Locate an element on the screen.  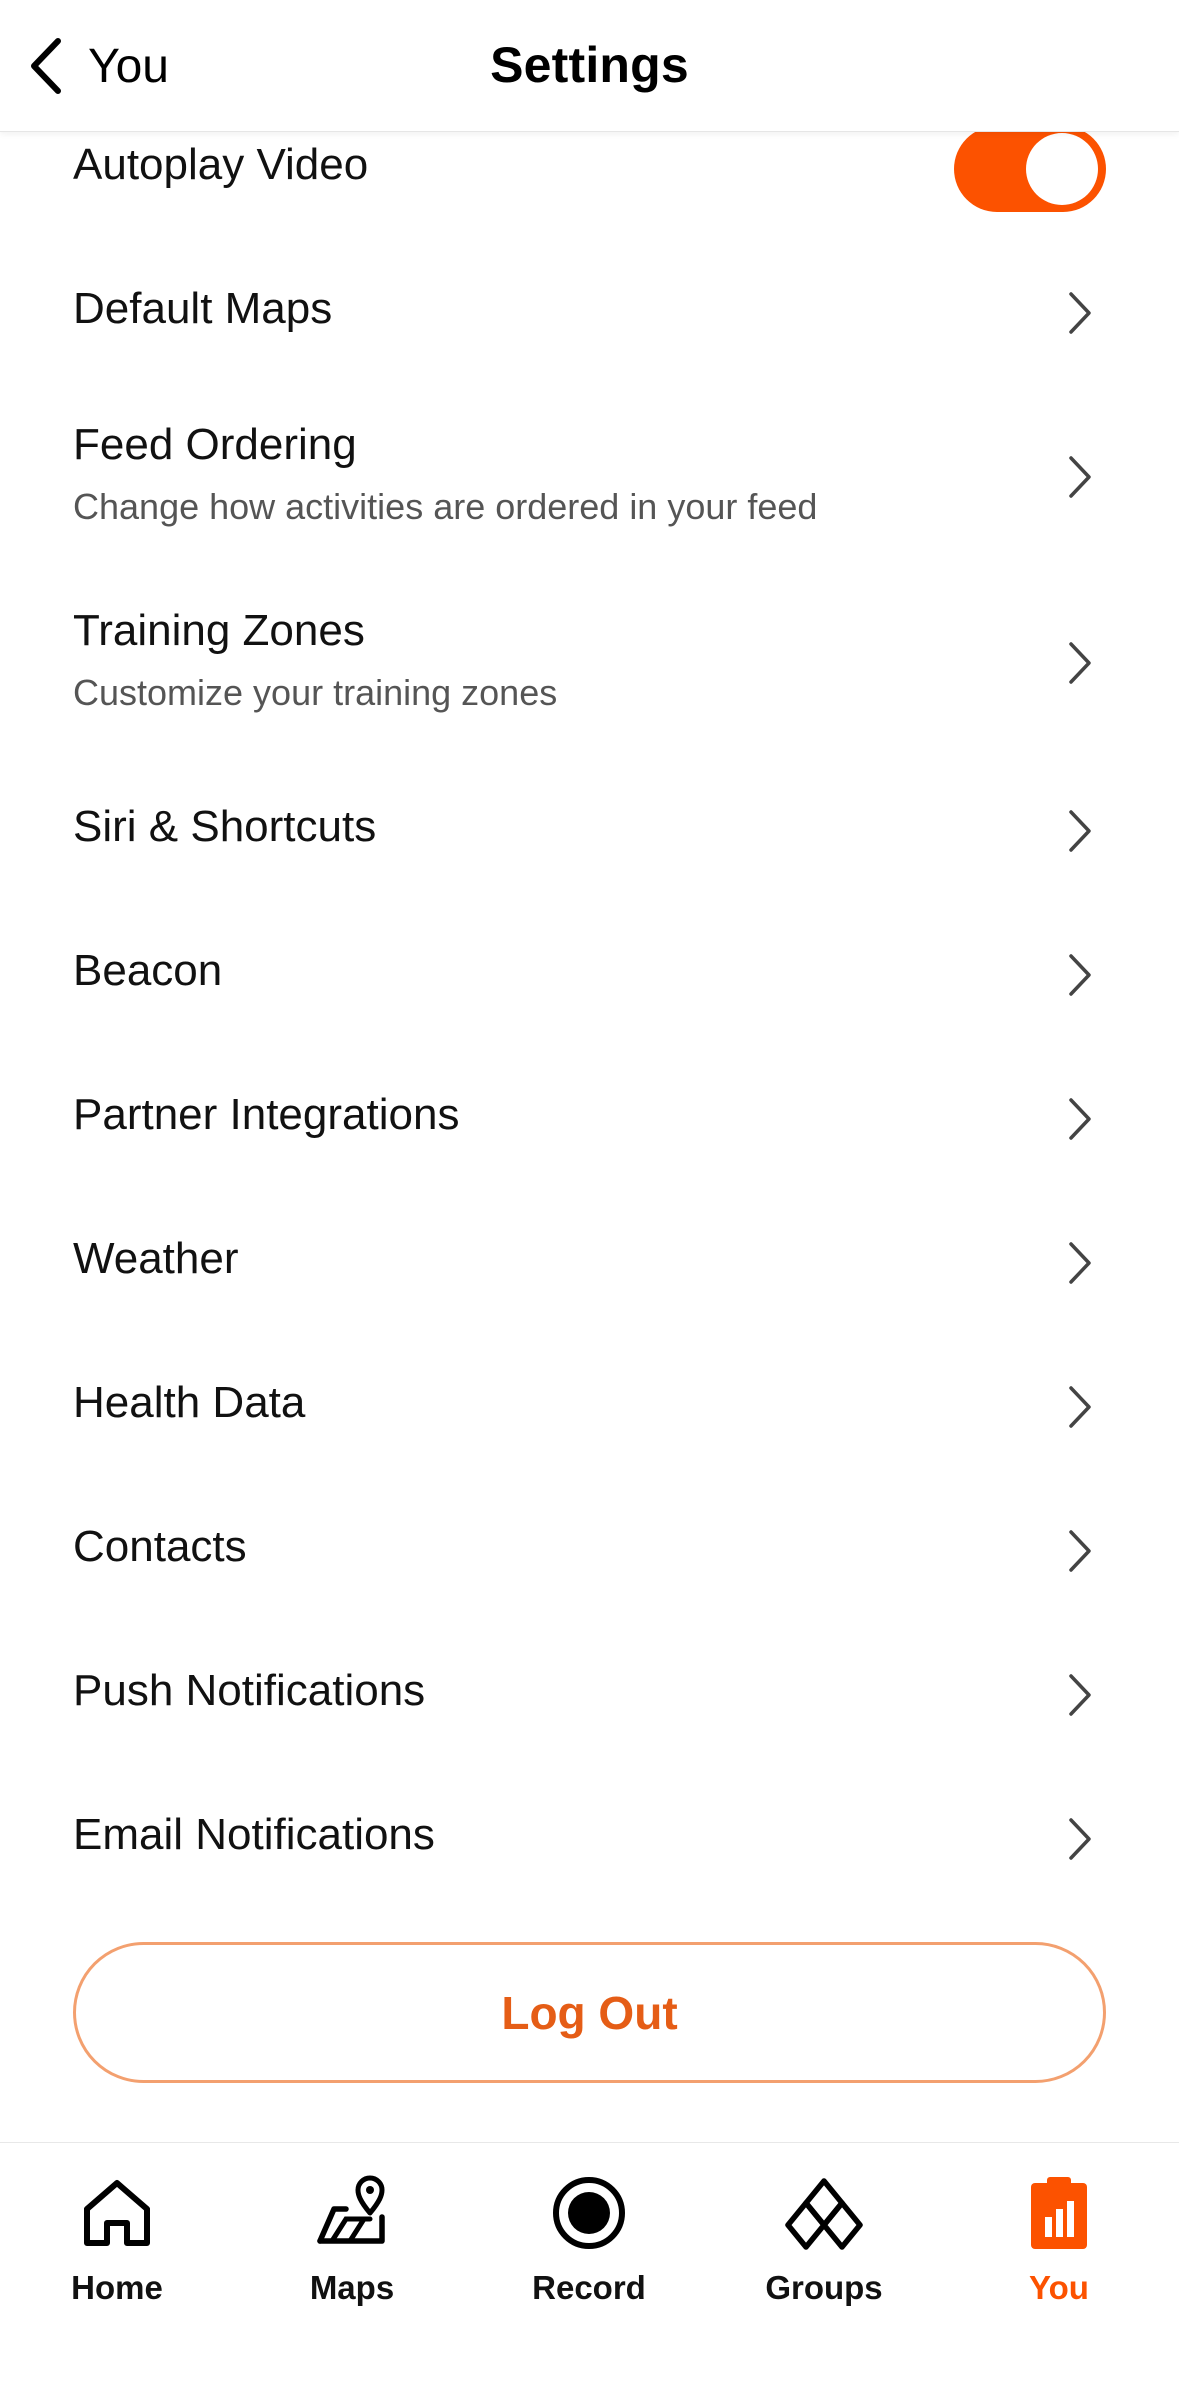
settings-item-subtitle: Customize your training zones is located at coordinates (315, 692).